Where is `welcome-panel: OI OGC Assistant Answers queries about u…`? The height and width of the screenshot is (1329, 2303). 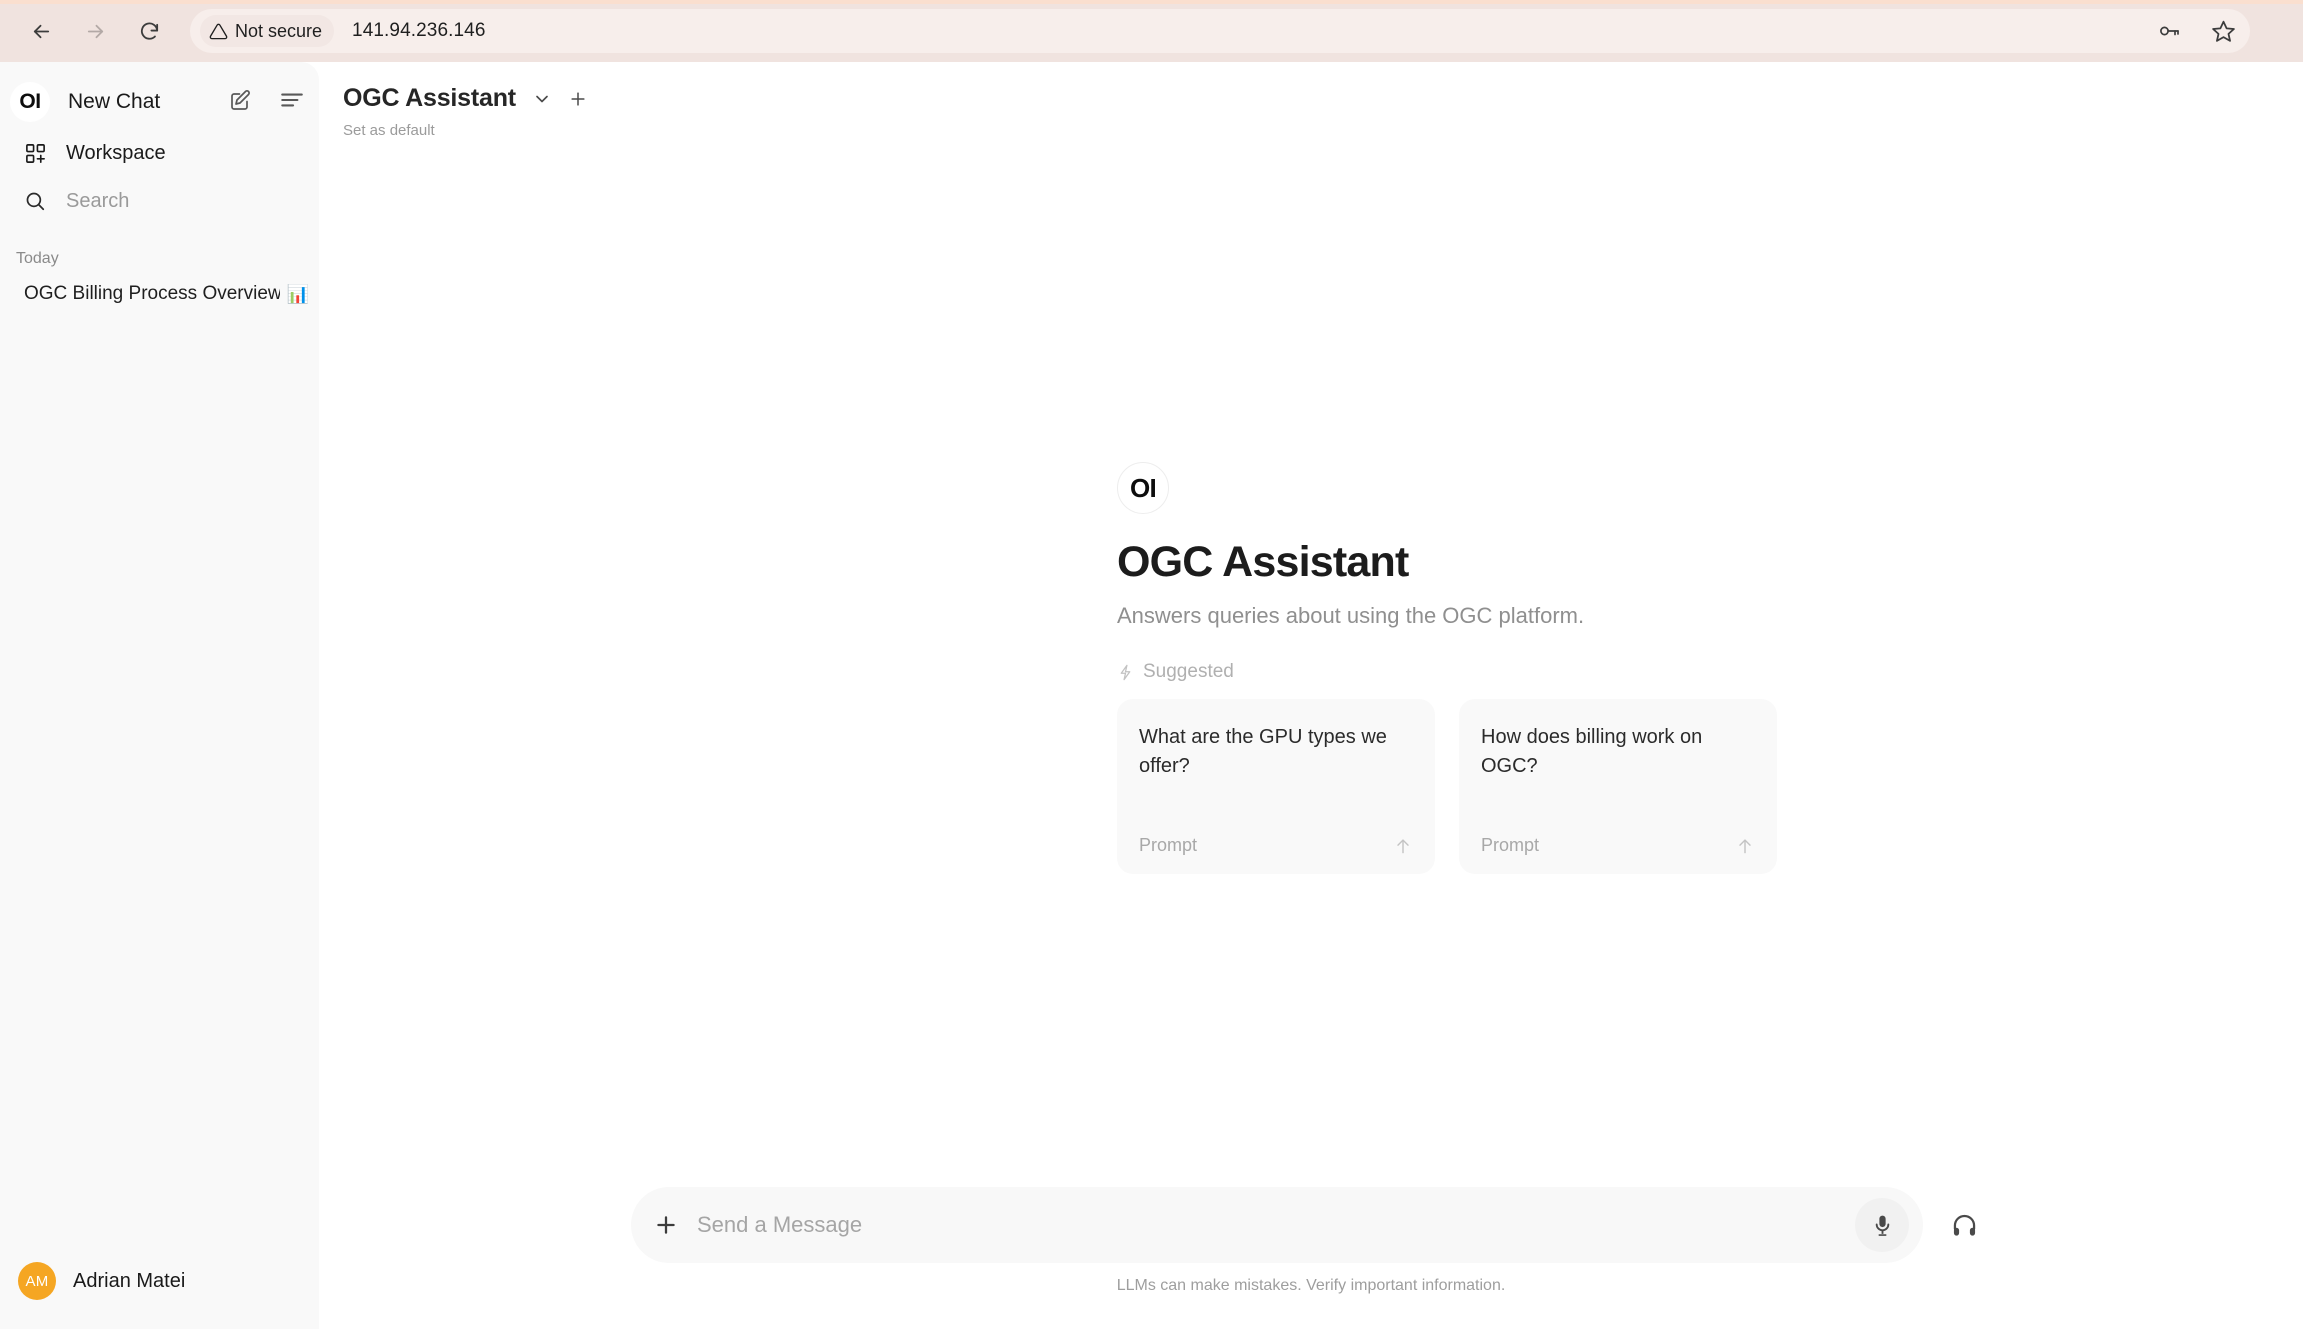
welcome-panel: OI OGC Assistant Answers queries about u… is located at coordinates (1467, 668).